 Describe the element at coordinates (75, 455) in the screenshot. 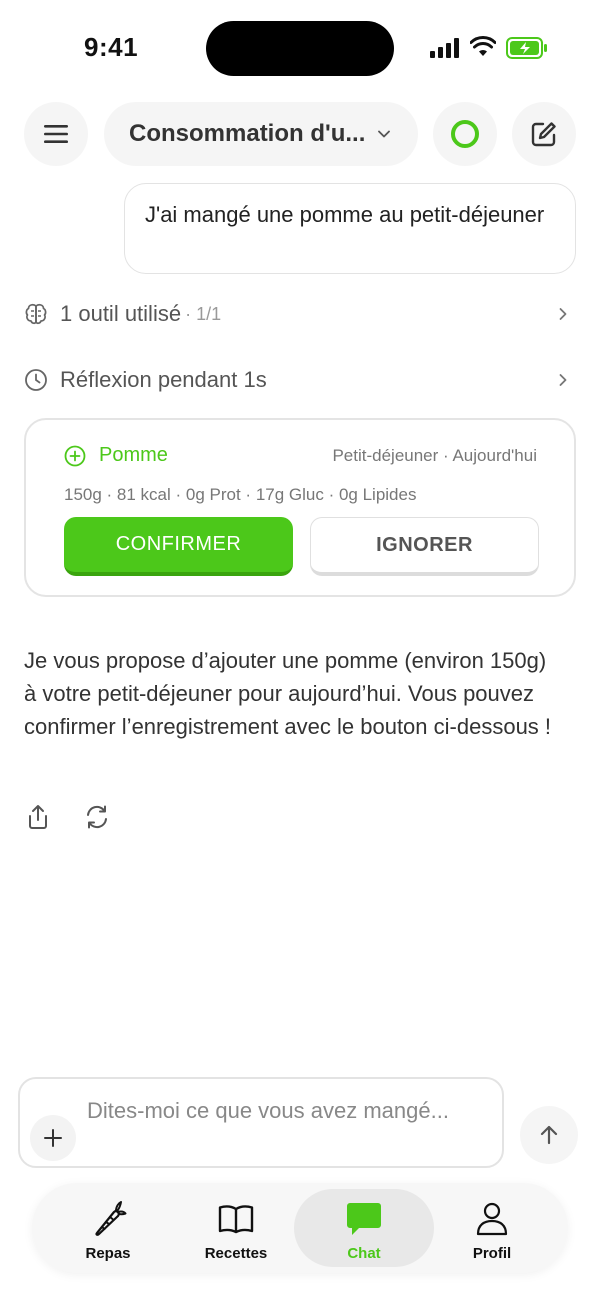

I see `plus-circle-icon` at that location.